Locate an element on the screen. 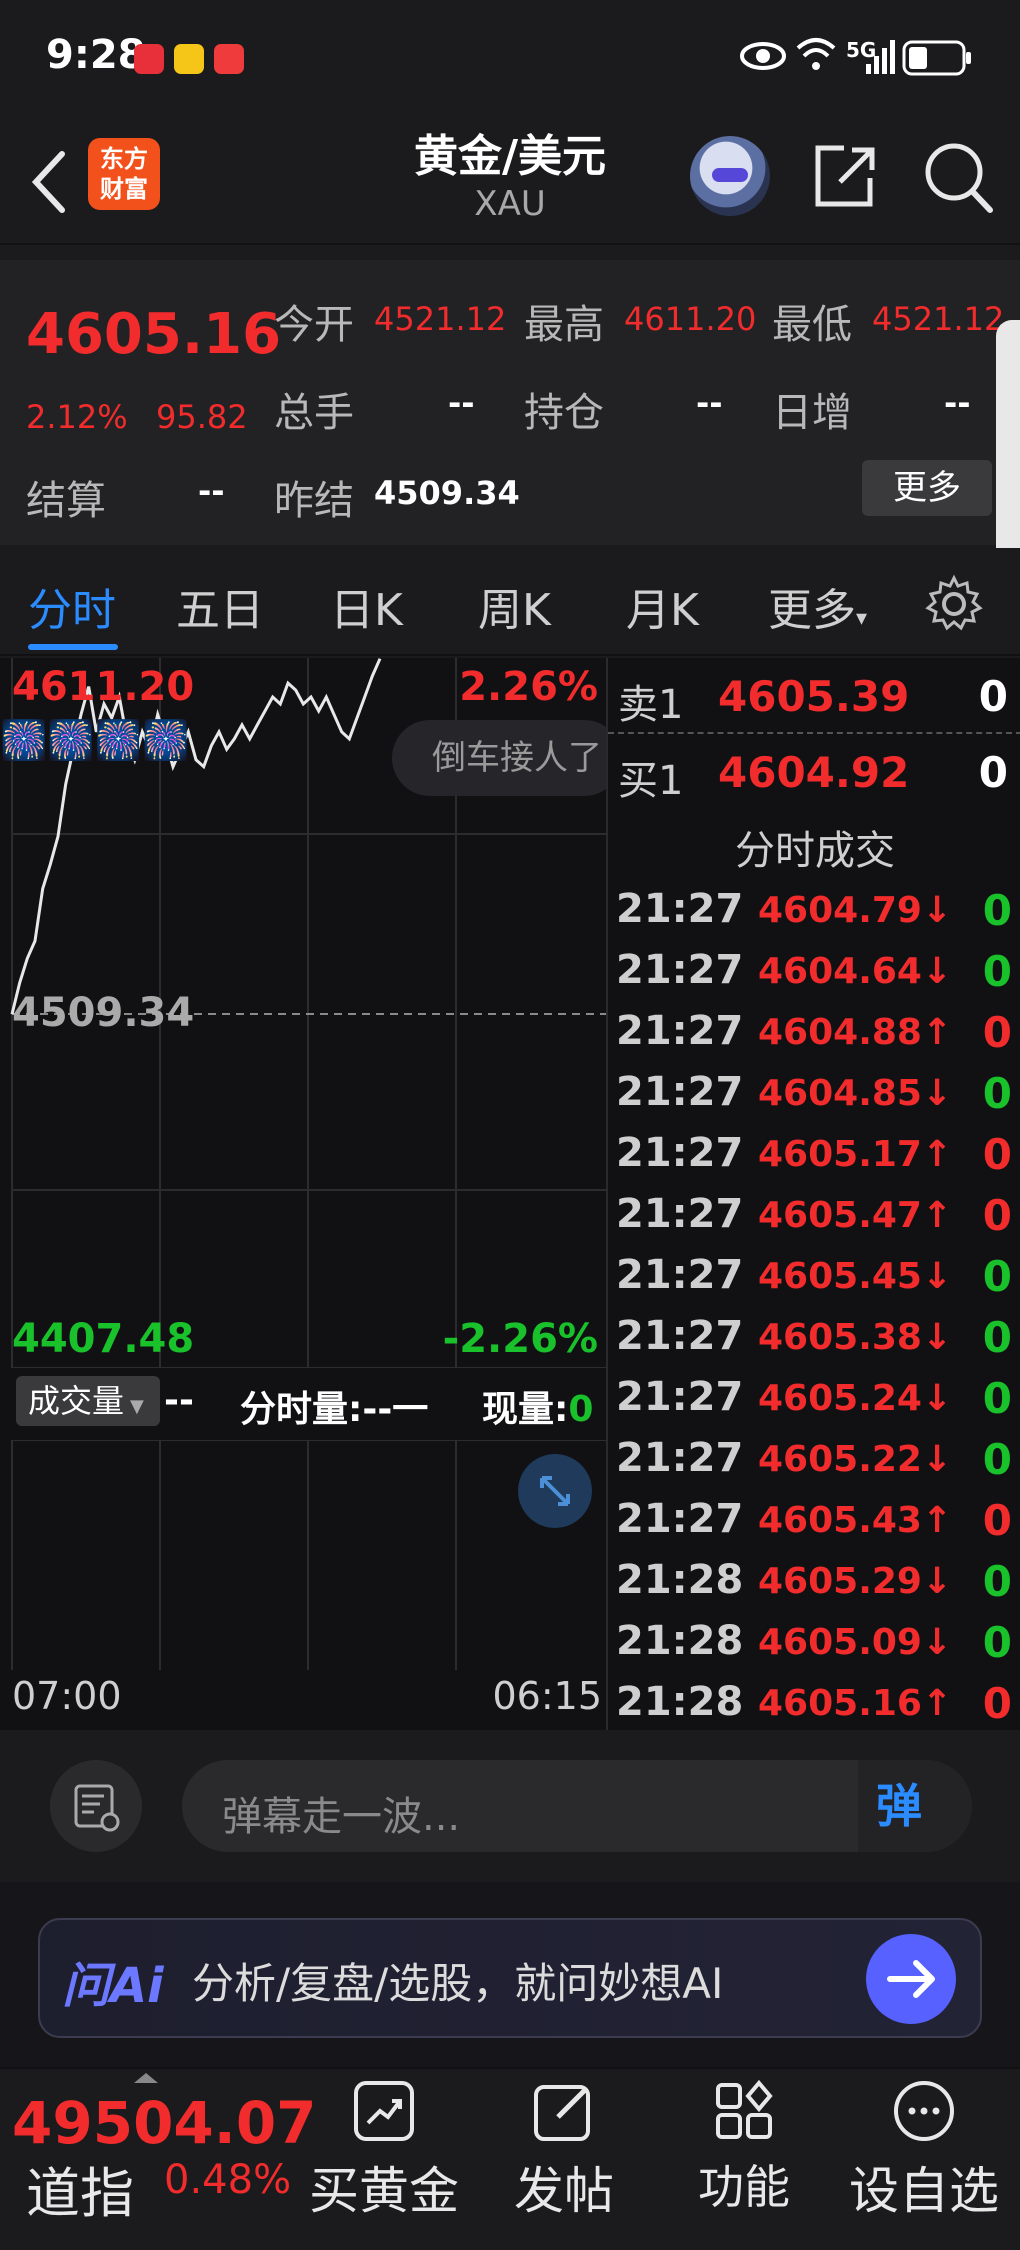  position-label: 持仓 is located at coordinates (564, 413).